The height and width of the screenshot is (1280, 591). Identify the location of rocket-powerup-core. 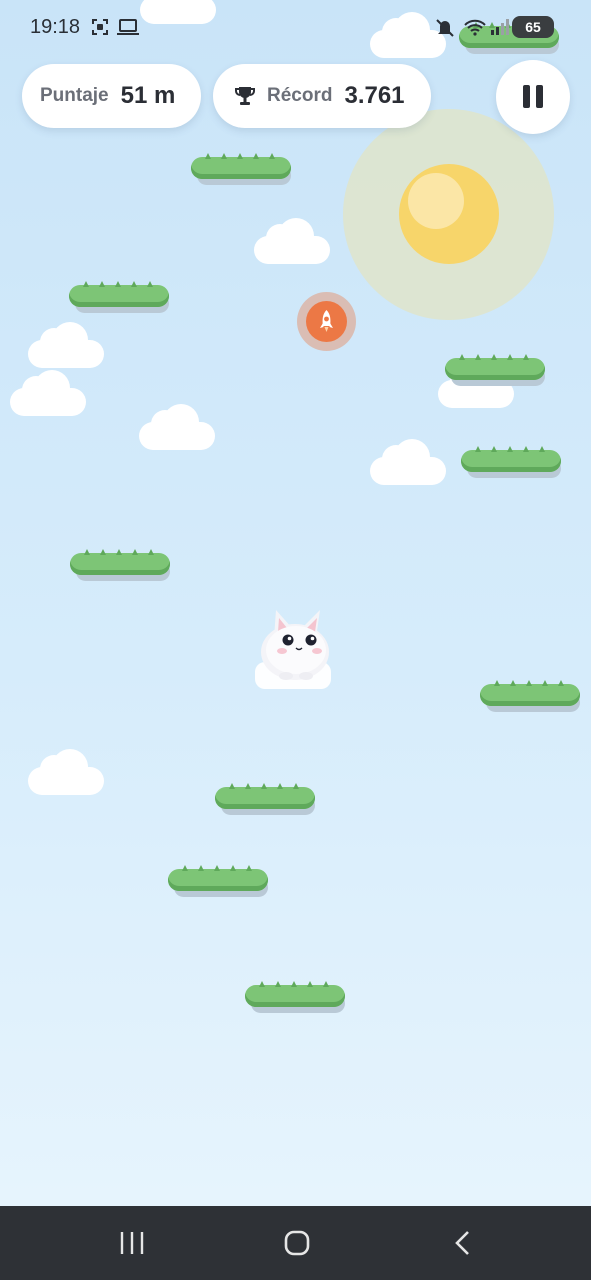
(326, 321).